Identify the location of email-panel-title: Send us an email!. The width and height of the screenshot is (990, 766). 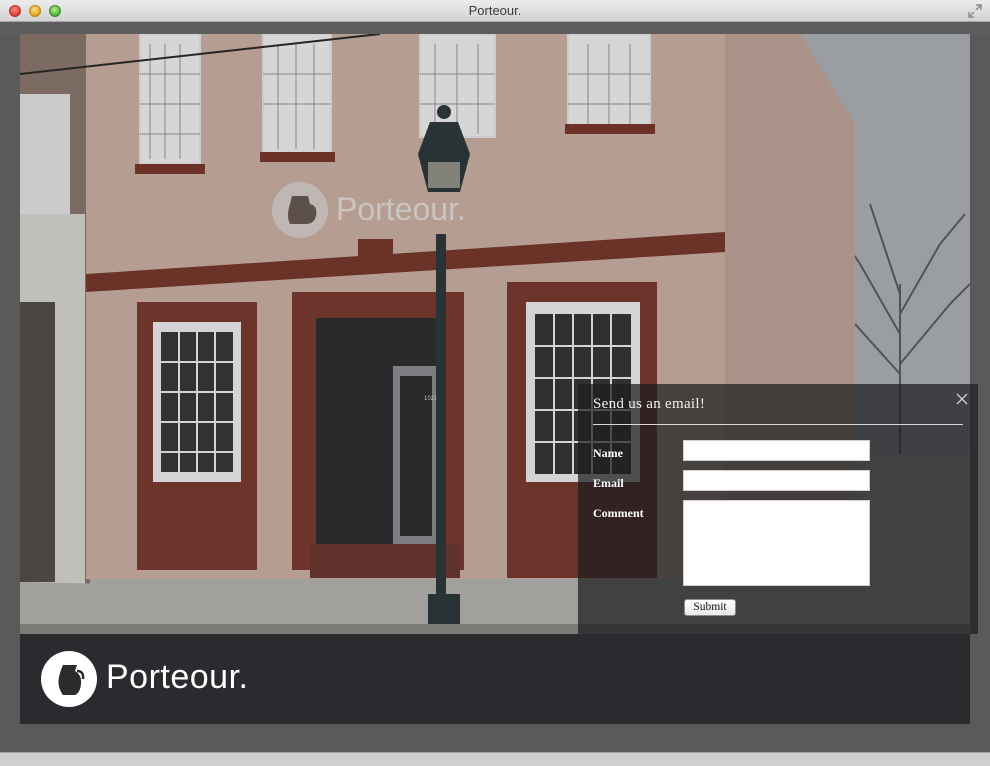
(649, 404).